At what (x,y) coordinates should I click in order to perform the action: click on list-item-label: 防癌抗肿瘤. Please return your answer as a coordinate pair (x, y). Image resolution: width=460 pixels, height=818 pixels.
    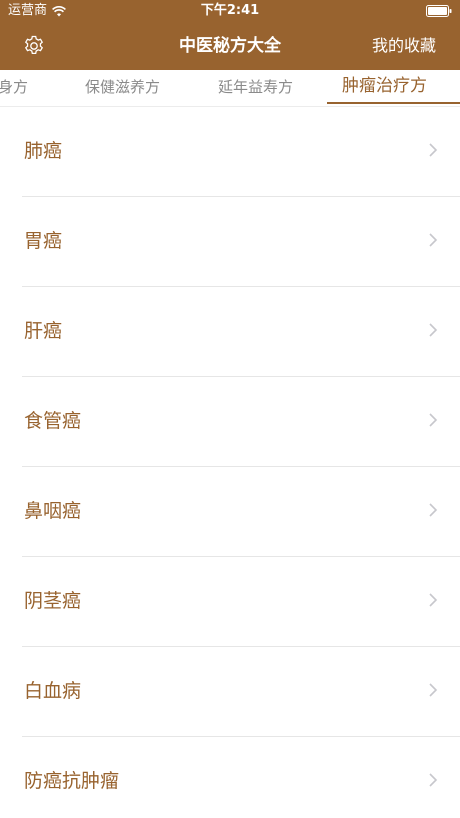
    Looking at the image, I should click on (72, 781).